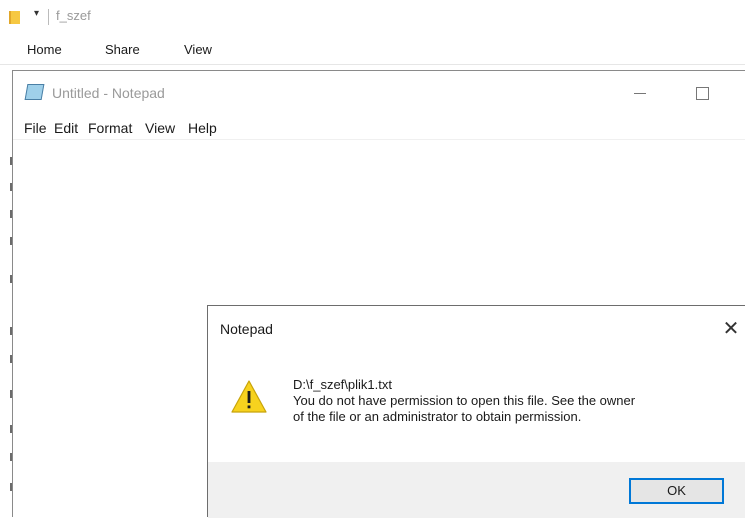 This screenshot has height=519, width=745. What do you see at coordinates (14, 17) in the screenshot?
I see `folder-icon` at bounding box center [14, 17].